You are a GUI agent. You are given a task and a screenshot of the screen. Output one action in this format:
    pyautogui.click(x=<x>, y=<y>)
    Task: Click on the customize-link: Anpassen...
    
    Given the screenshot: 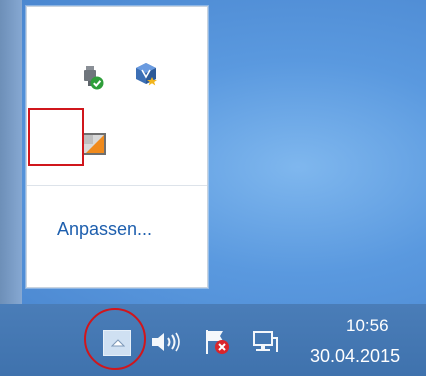 What is the action you would take?
    pyautogui.click(x=104, y=229)
    